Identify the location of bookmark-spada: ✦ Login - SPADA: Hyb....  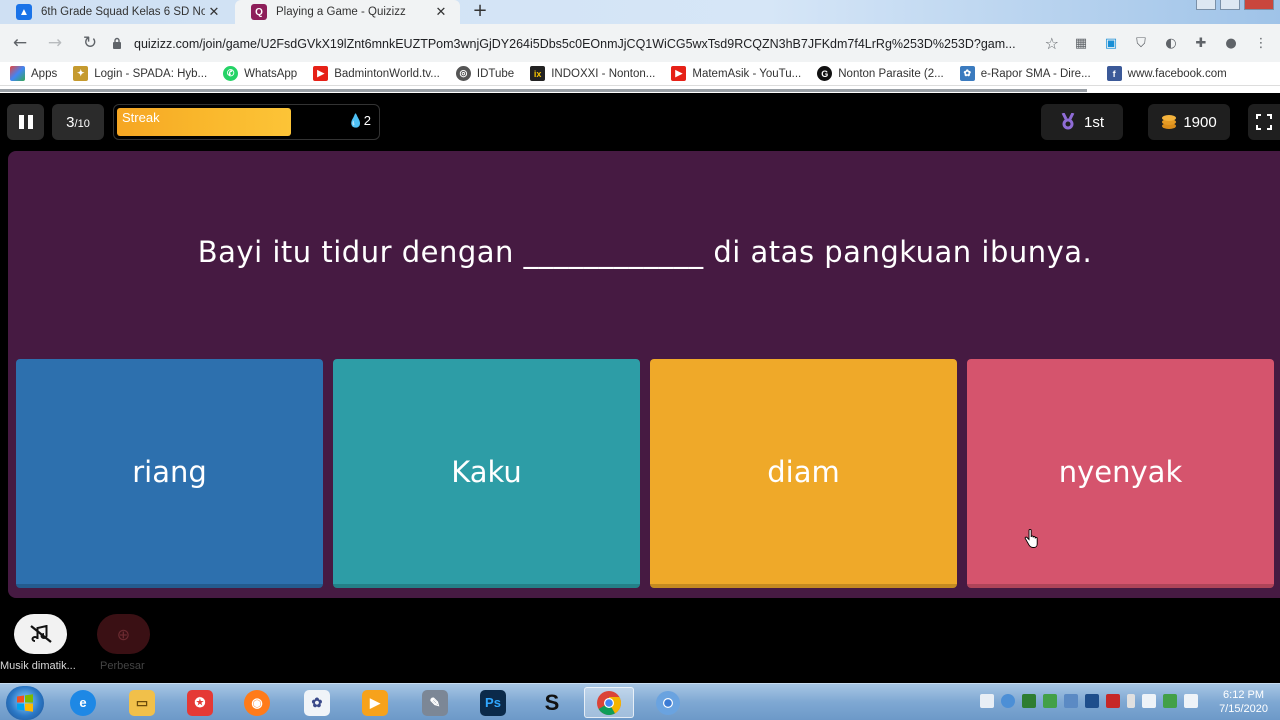
(140, 73).